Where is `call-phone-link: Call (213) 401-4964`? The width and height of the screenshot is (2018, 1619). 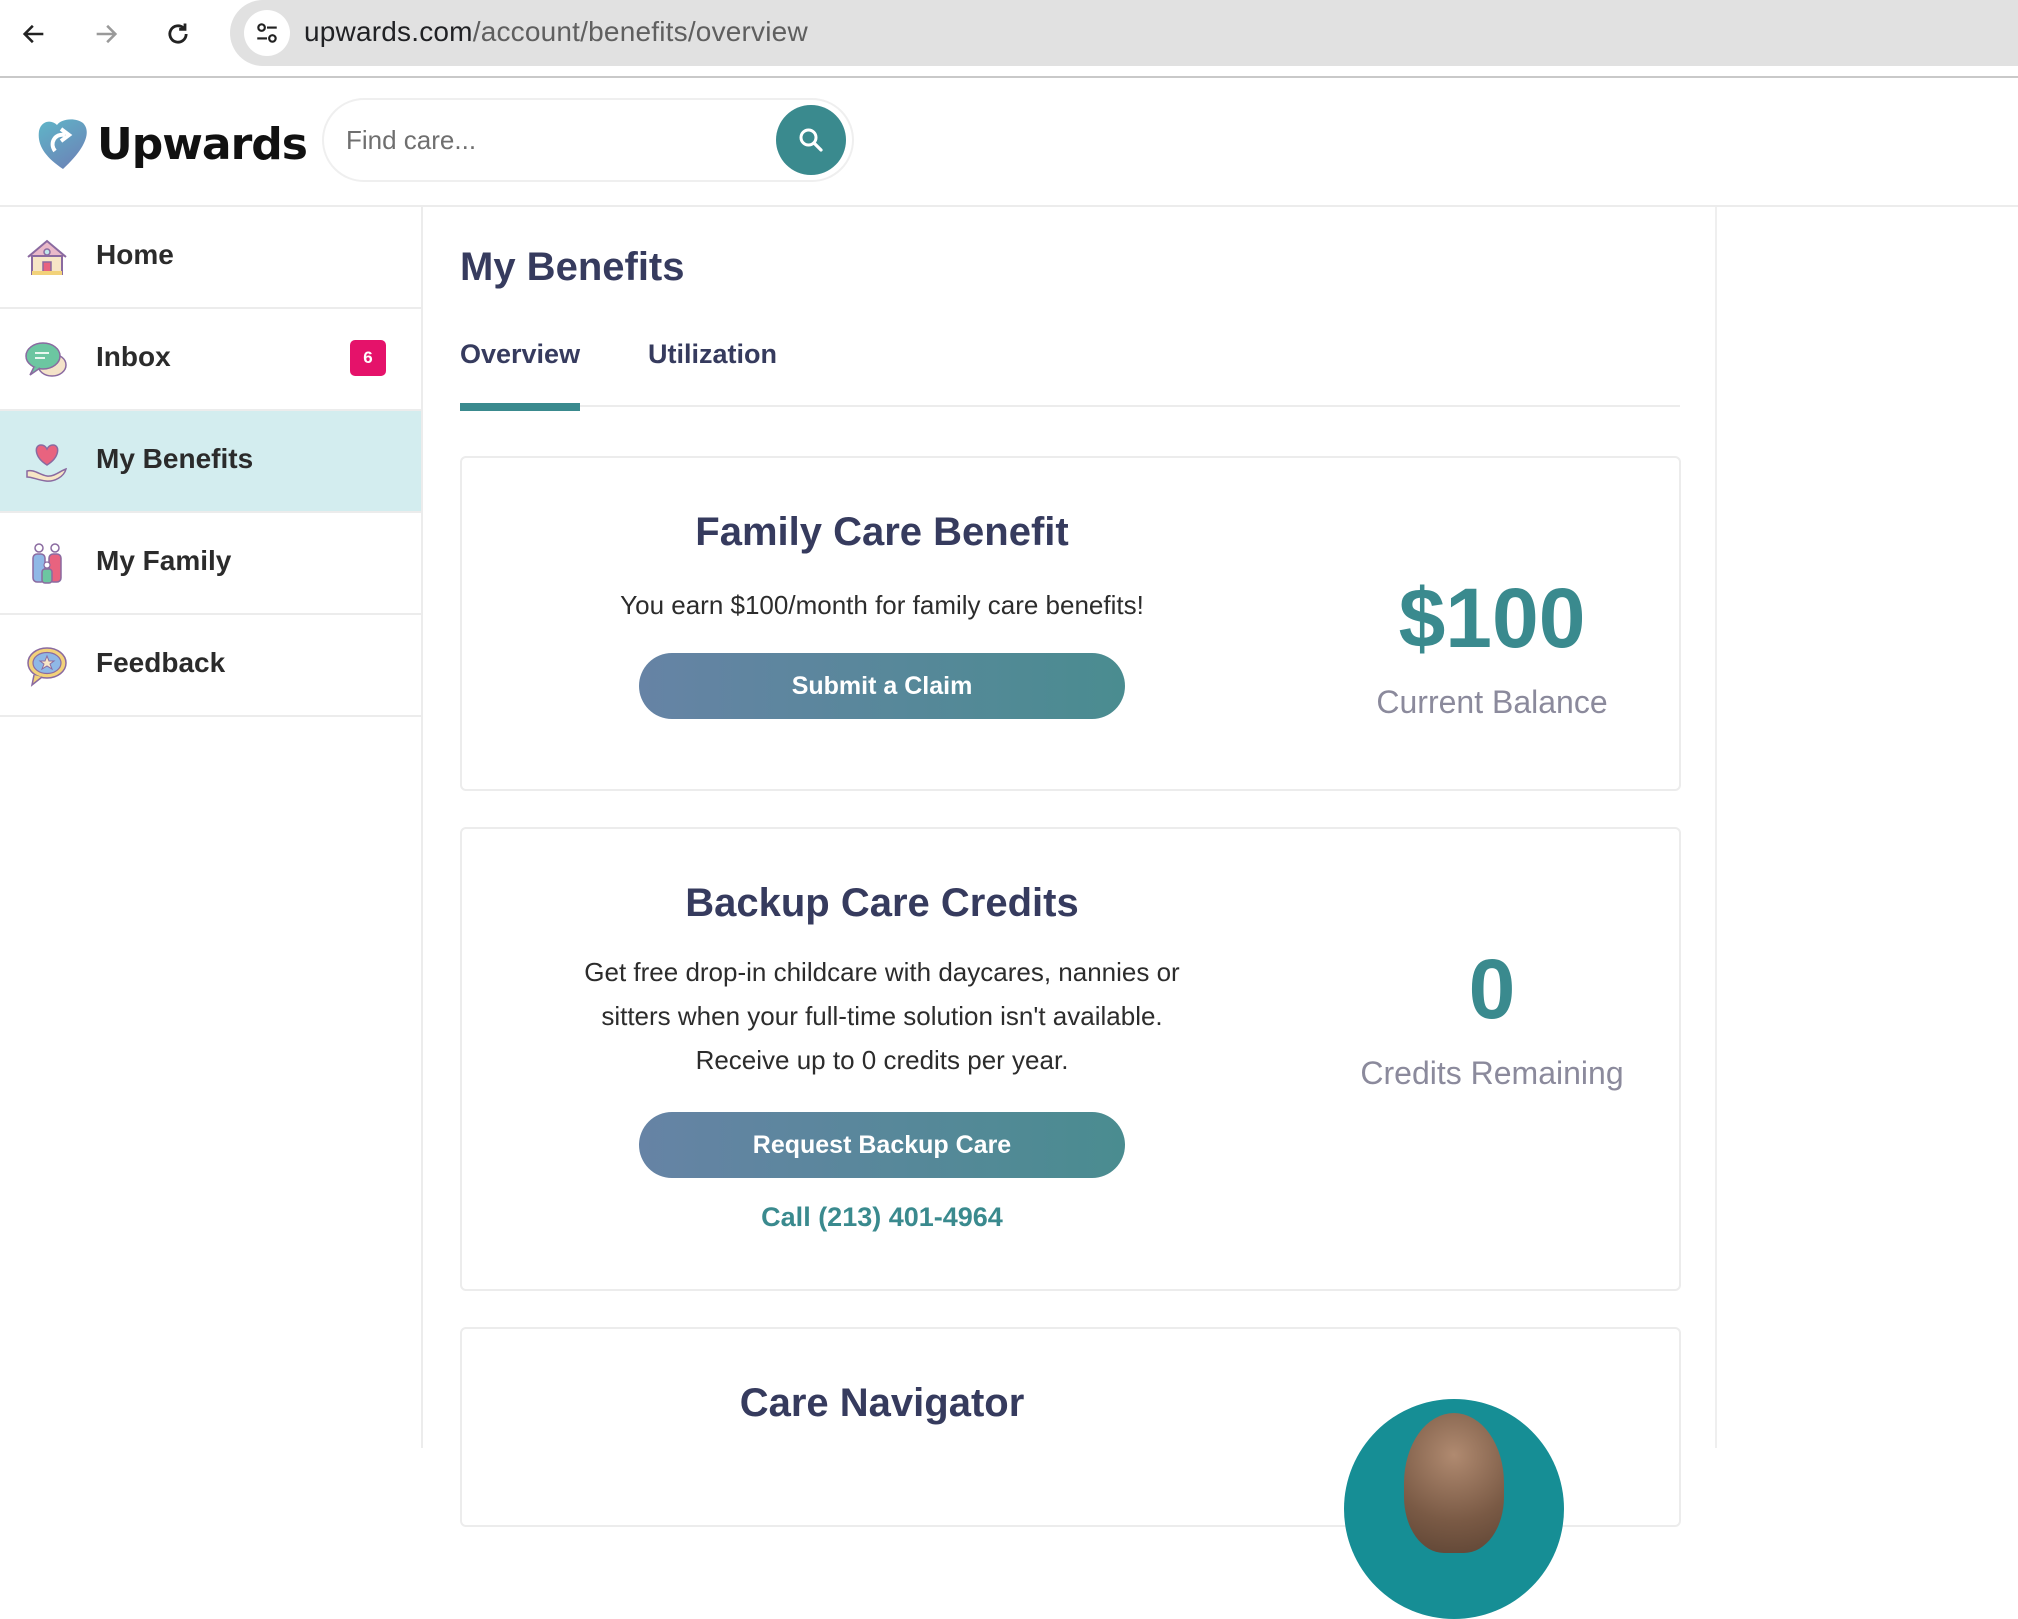
call-phone-link: Call (213) 401-4964 is located at coordinates (882, 1217).